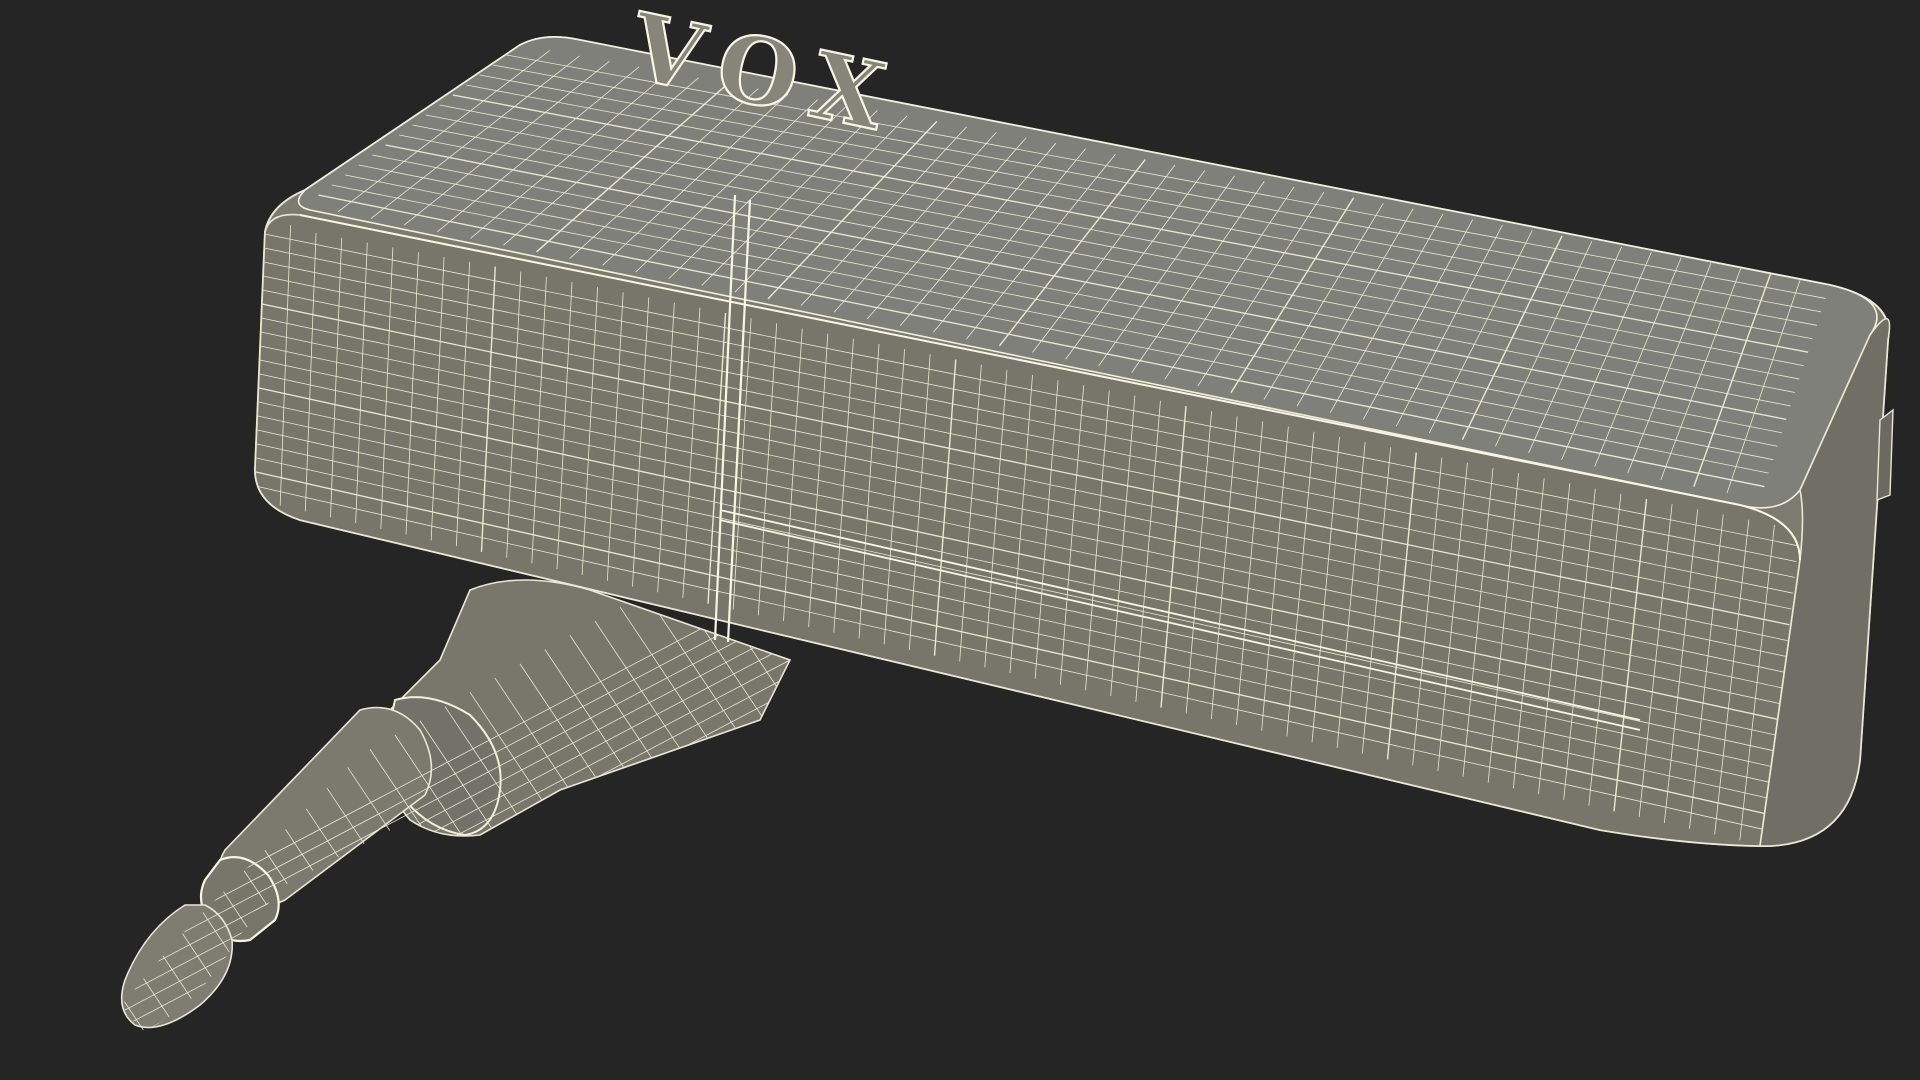 The height and width of the screenshot is (1080, 1920). What do you see at coordinates (1885, 455) in the screenshot?
I see `side-jack-port` at bounding box center [1885, 455].